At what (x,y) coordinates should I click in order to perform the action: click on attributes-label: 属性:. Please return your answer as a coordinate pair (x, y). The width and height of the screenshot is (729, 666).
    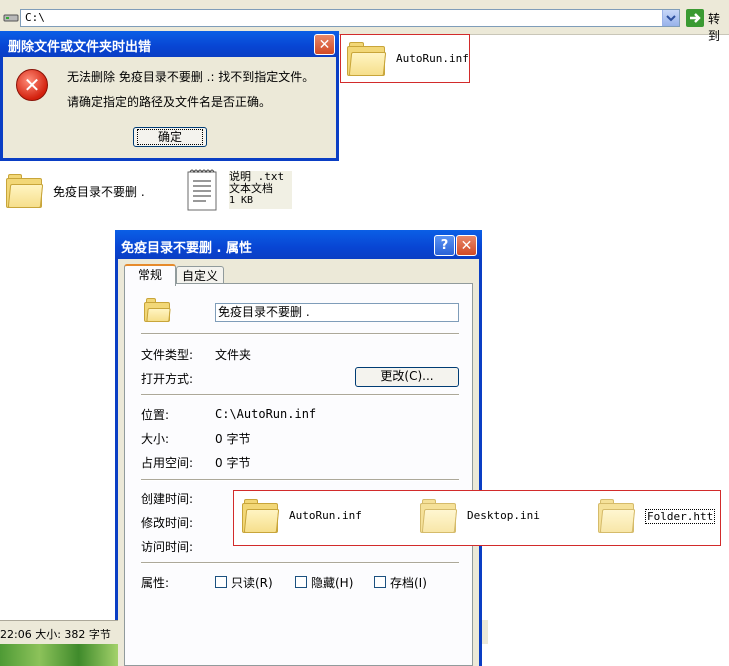
    Looking at the image, I should click on (155, 583).